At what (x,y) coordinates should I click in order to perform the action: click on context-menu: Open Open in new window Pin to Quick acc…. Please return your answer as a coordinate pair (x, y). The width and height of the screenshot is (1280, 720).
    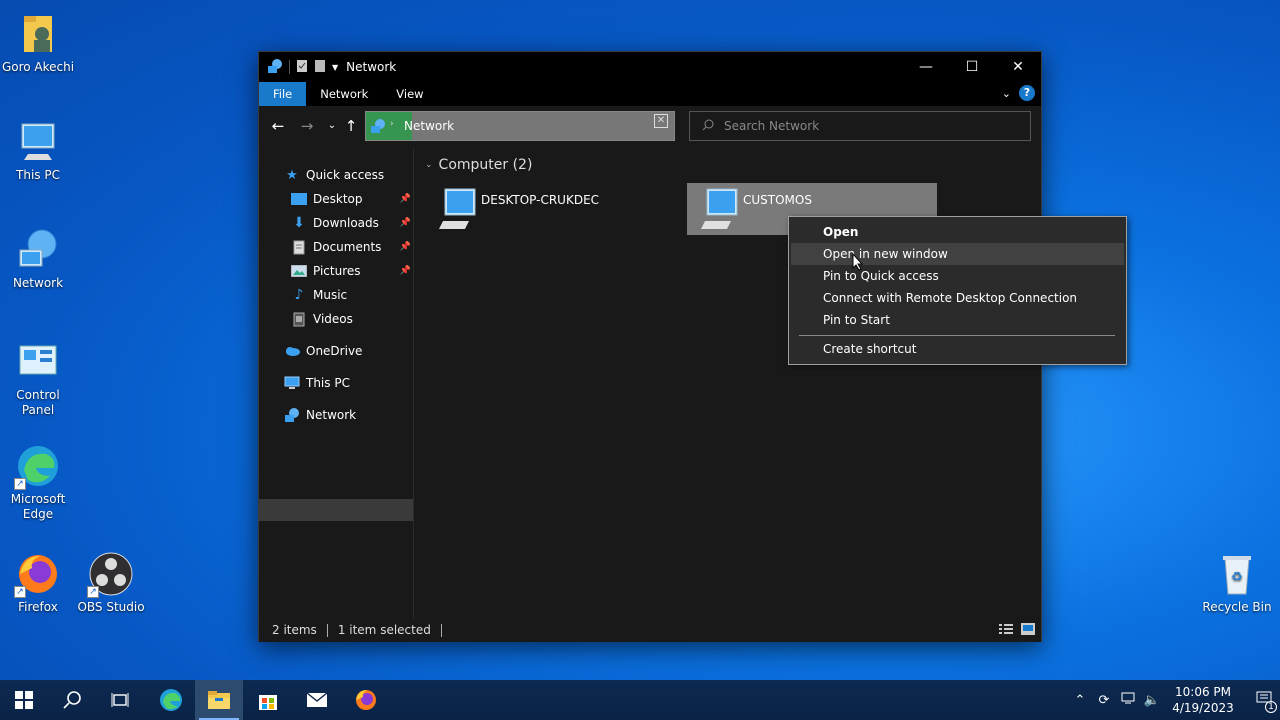
    Looking at the image, I should click on (957, 290).